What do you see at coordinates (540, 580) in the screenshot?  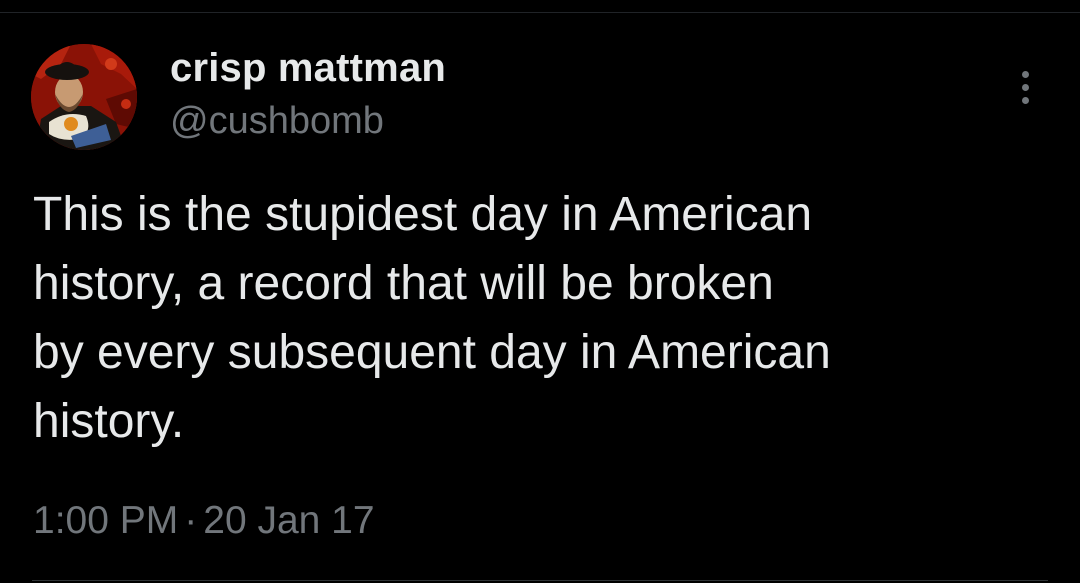 I see `bottom-divider` at bounding box center [540, 580].